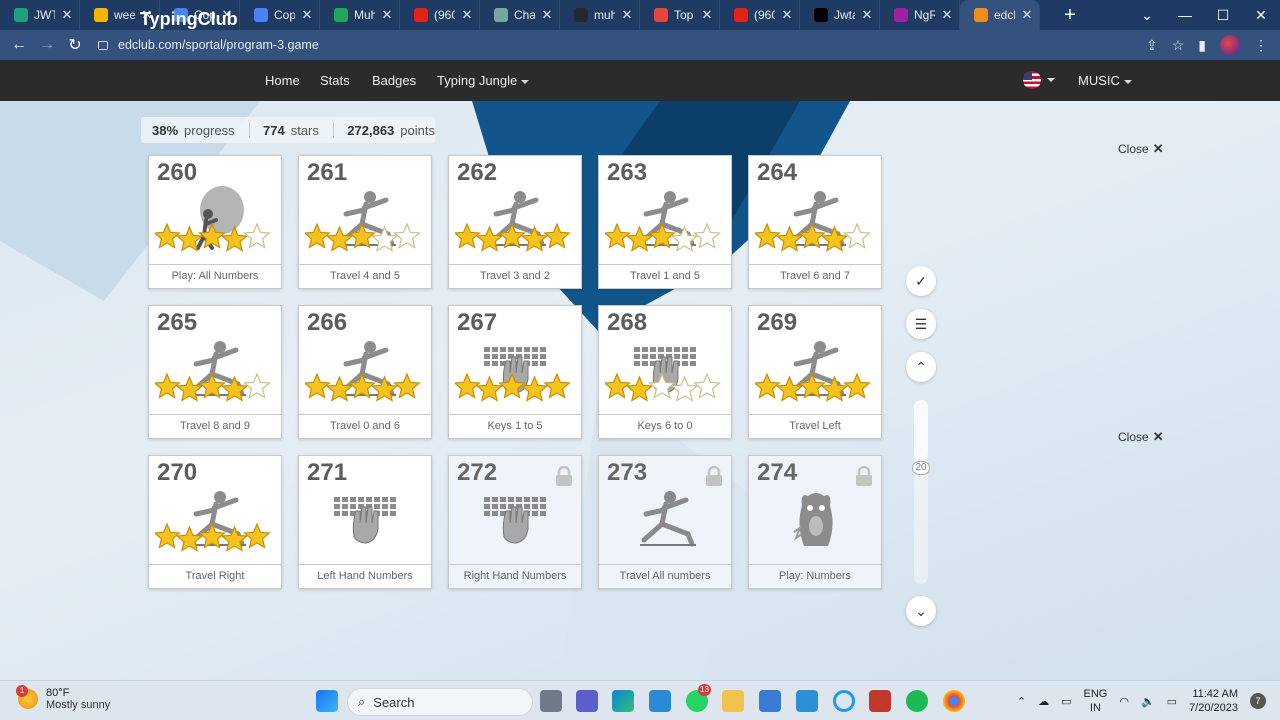  I want to click on lesson-card: 262 Travel 3 and 2, so click(515, 222).